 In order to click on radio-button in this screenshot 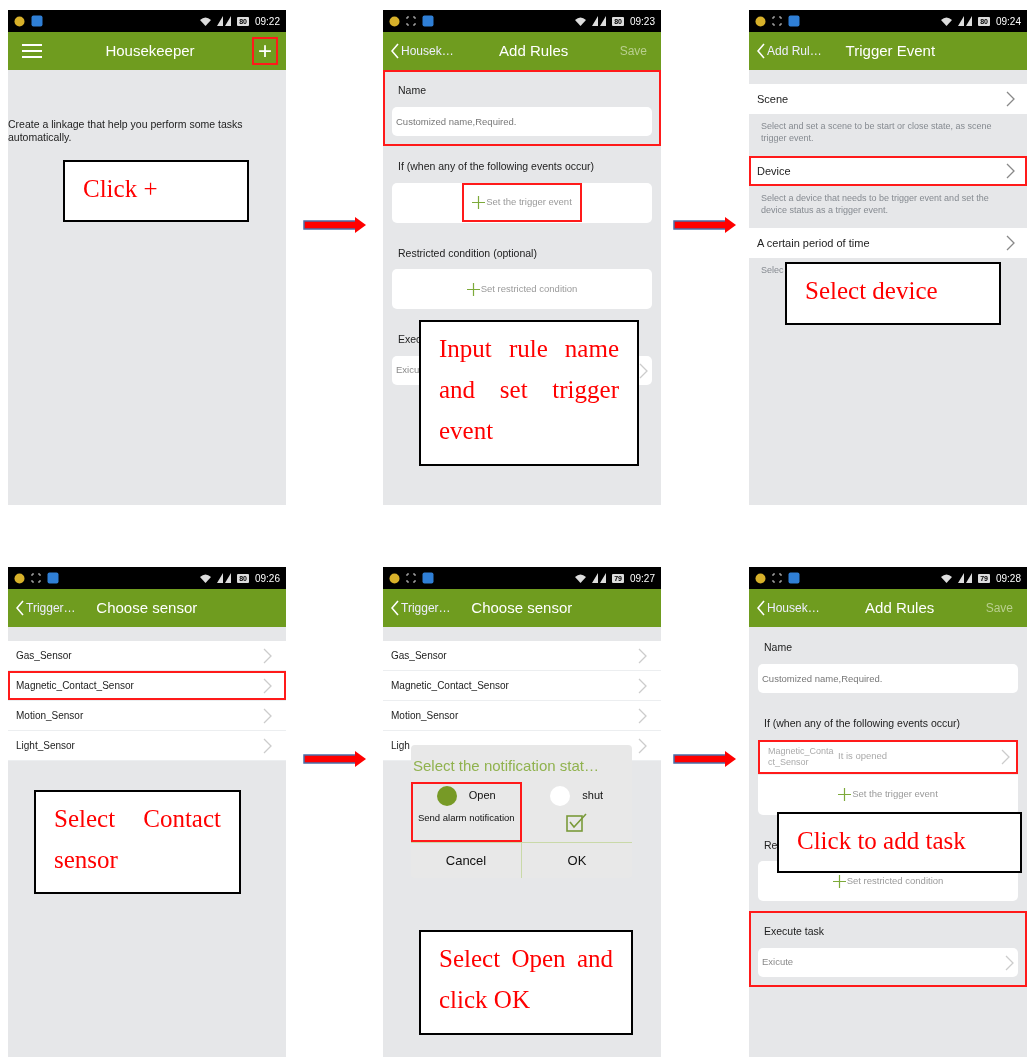, I will do `click(446, 795)`.